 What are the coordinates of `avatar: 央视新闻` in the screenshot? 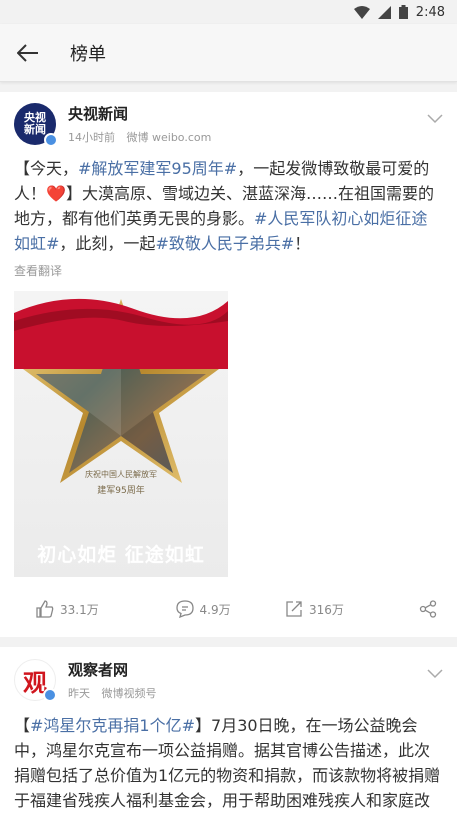 It's located at (36, 125).